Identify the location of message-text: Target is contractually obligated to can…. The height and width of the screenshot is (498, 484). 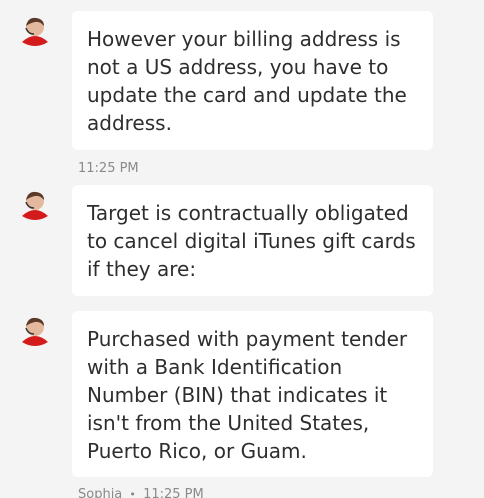
(251, 241).